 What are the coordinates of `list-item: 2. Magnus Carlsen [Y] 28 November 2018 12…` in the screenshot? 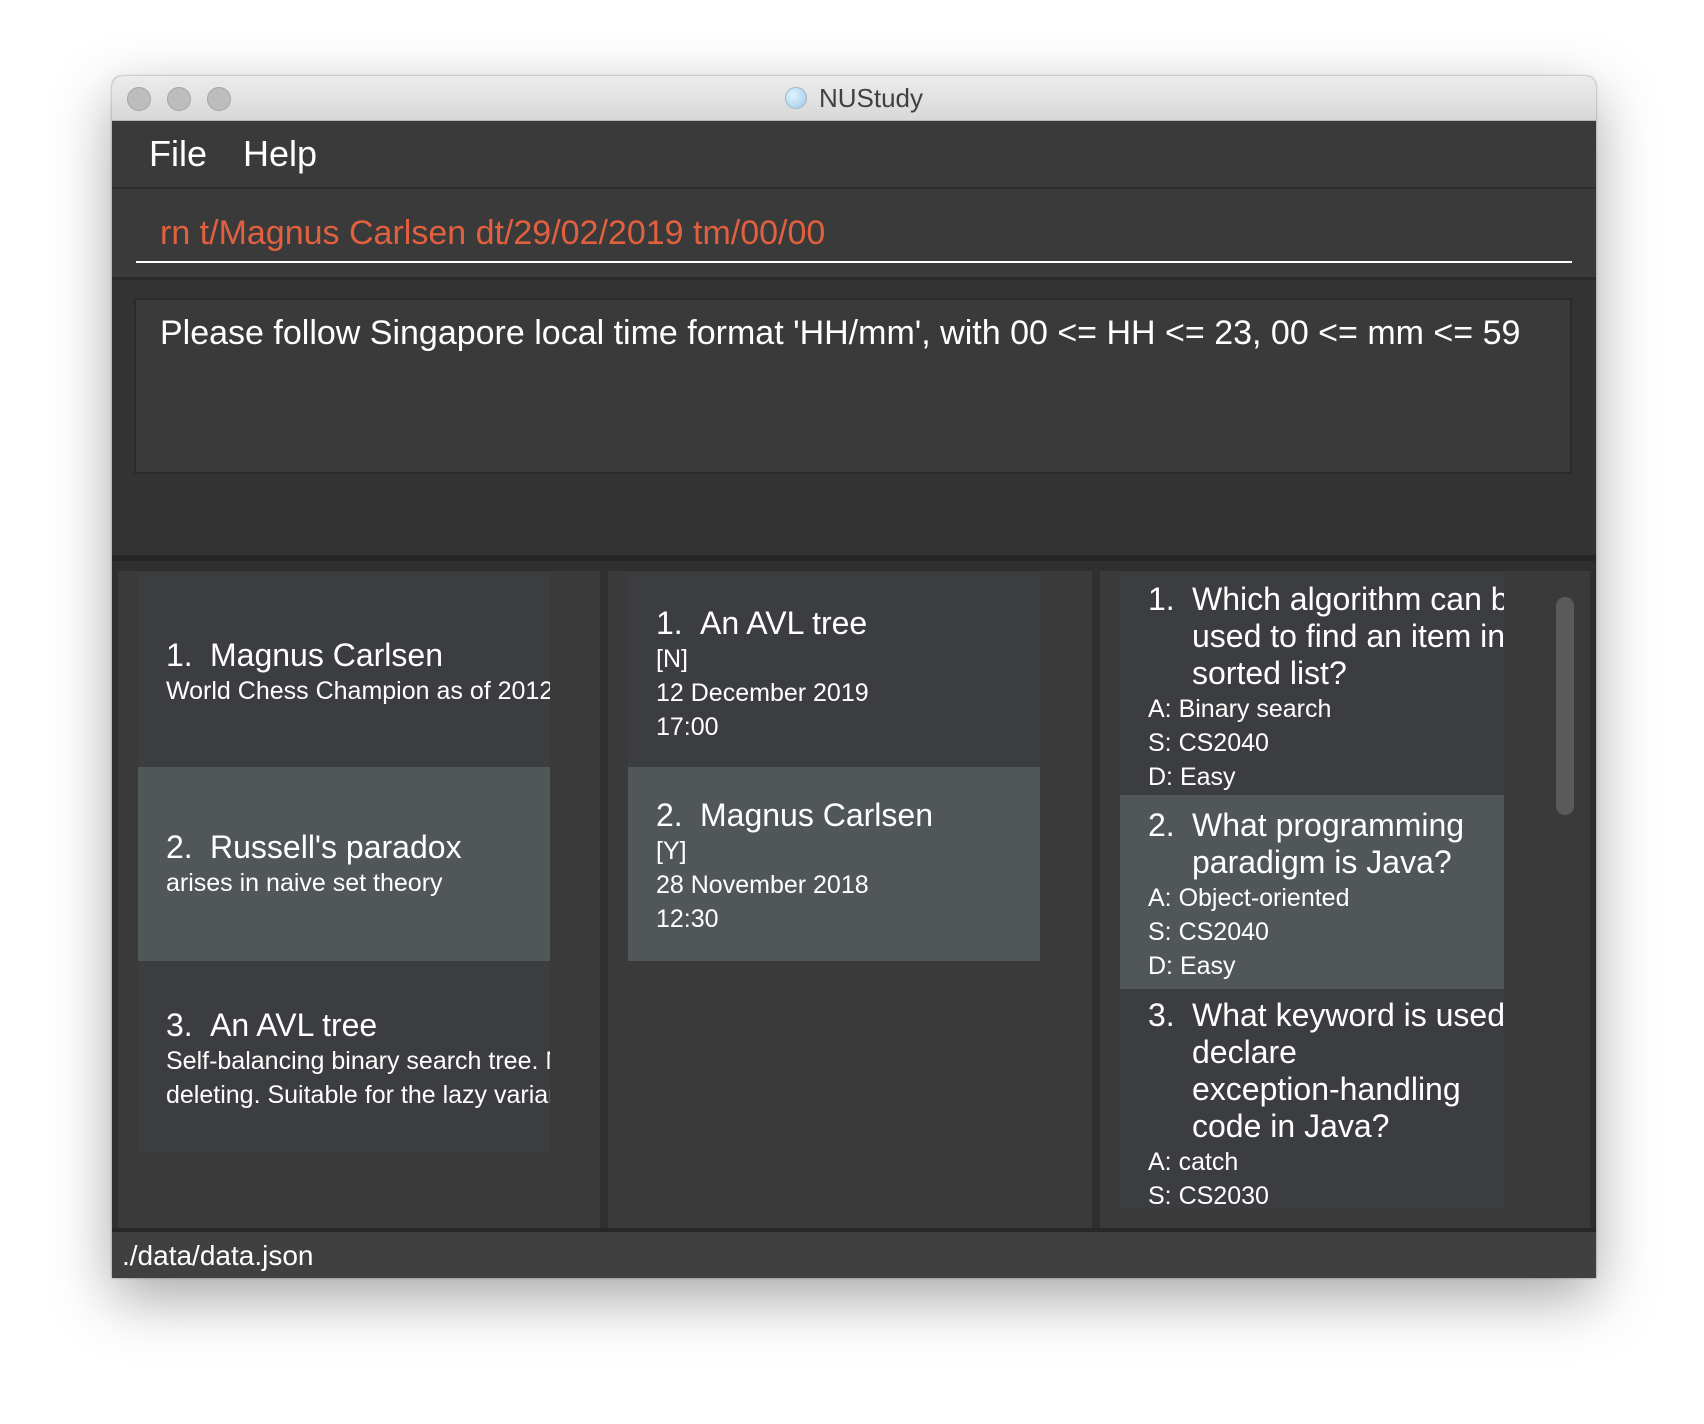 It's located at (834, 864).